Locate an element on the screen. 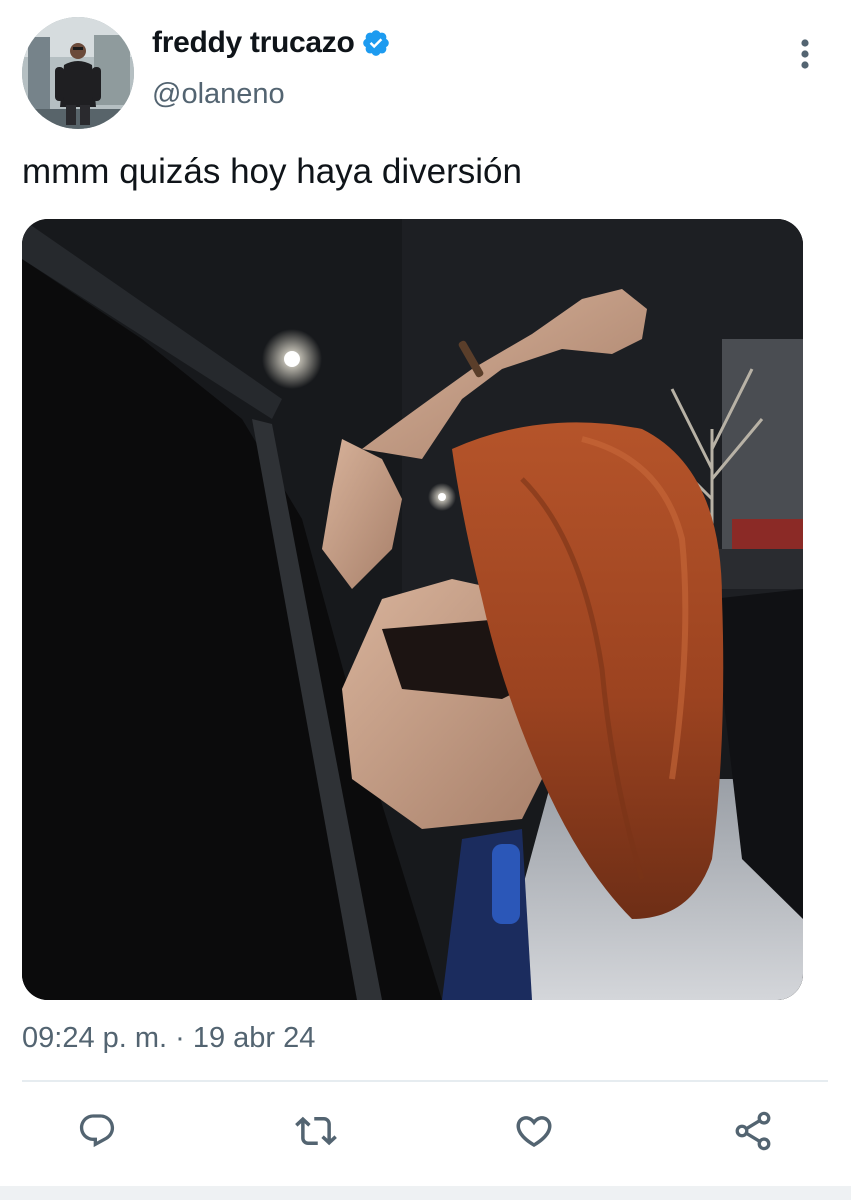 This screenshot has height=1200, width=851. retweet-icon is located at coordinates (316, 1133).